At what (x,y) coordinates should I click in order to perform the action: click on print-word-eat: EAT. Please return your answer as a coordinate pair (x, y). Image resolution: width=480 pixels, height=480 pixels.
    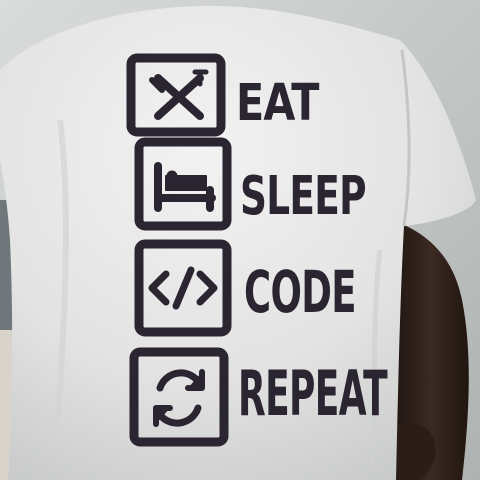
    Looking at the image, I should click on (277, 103).